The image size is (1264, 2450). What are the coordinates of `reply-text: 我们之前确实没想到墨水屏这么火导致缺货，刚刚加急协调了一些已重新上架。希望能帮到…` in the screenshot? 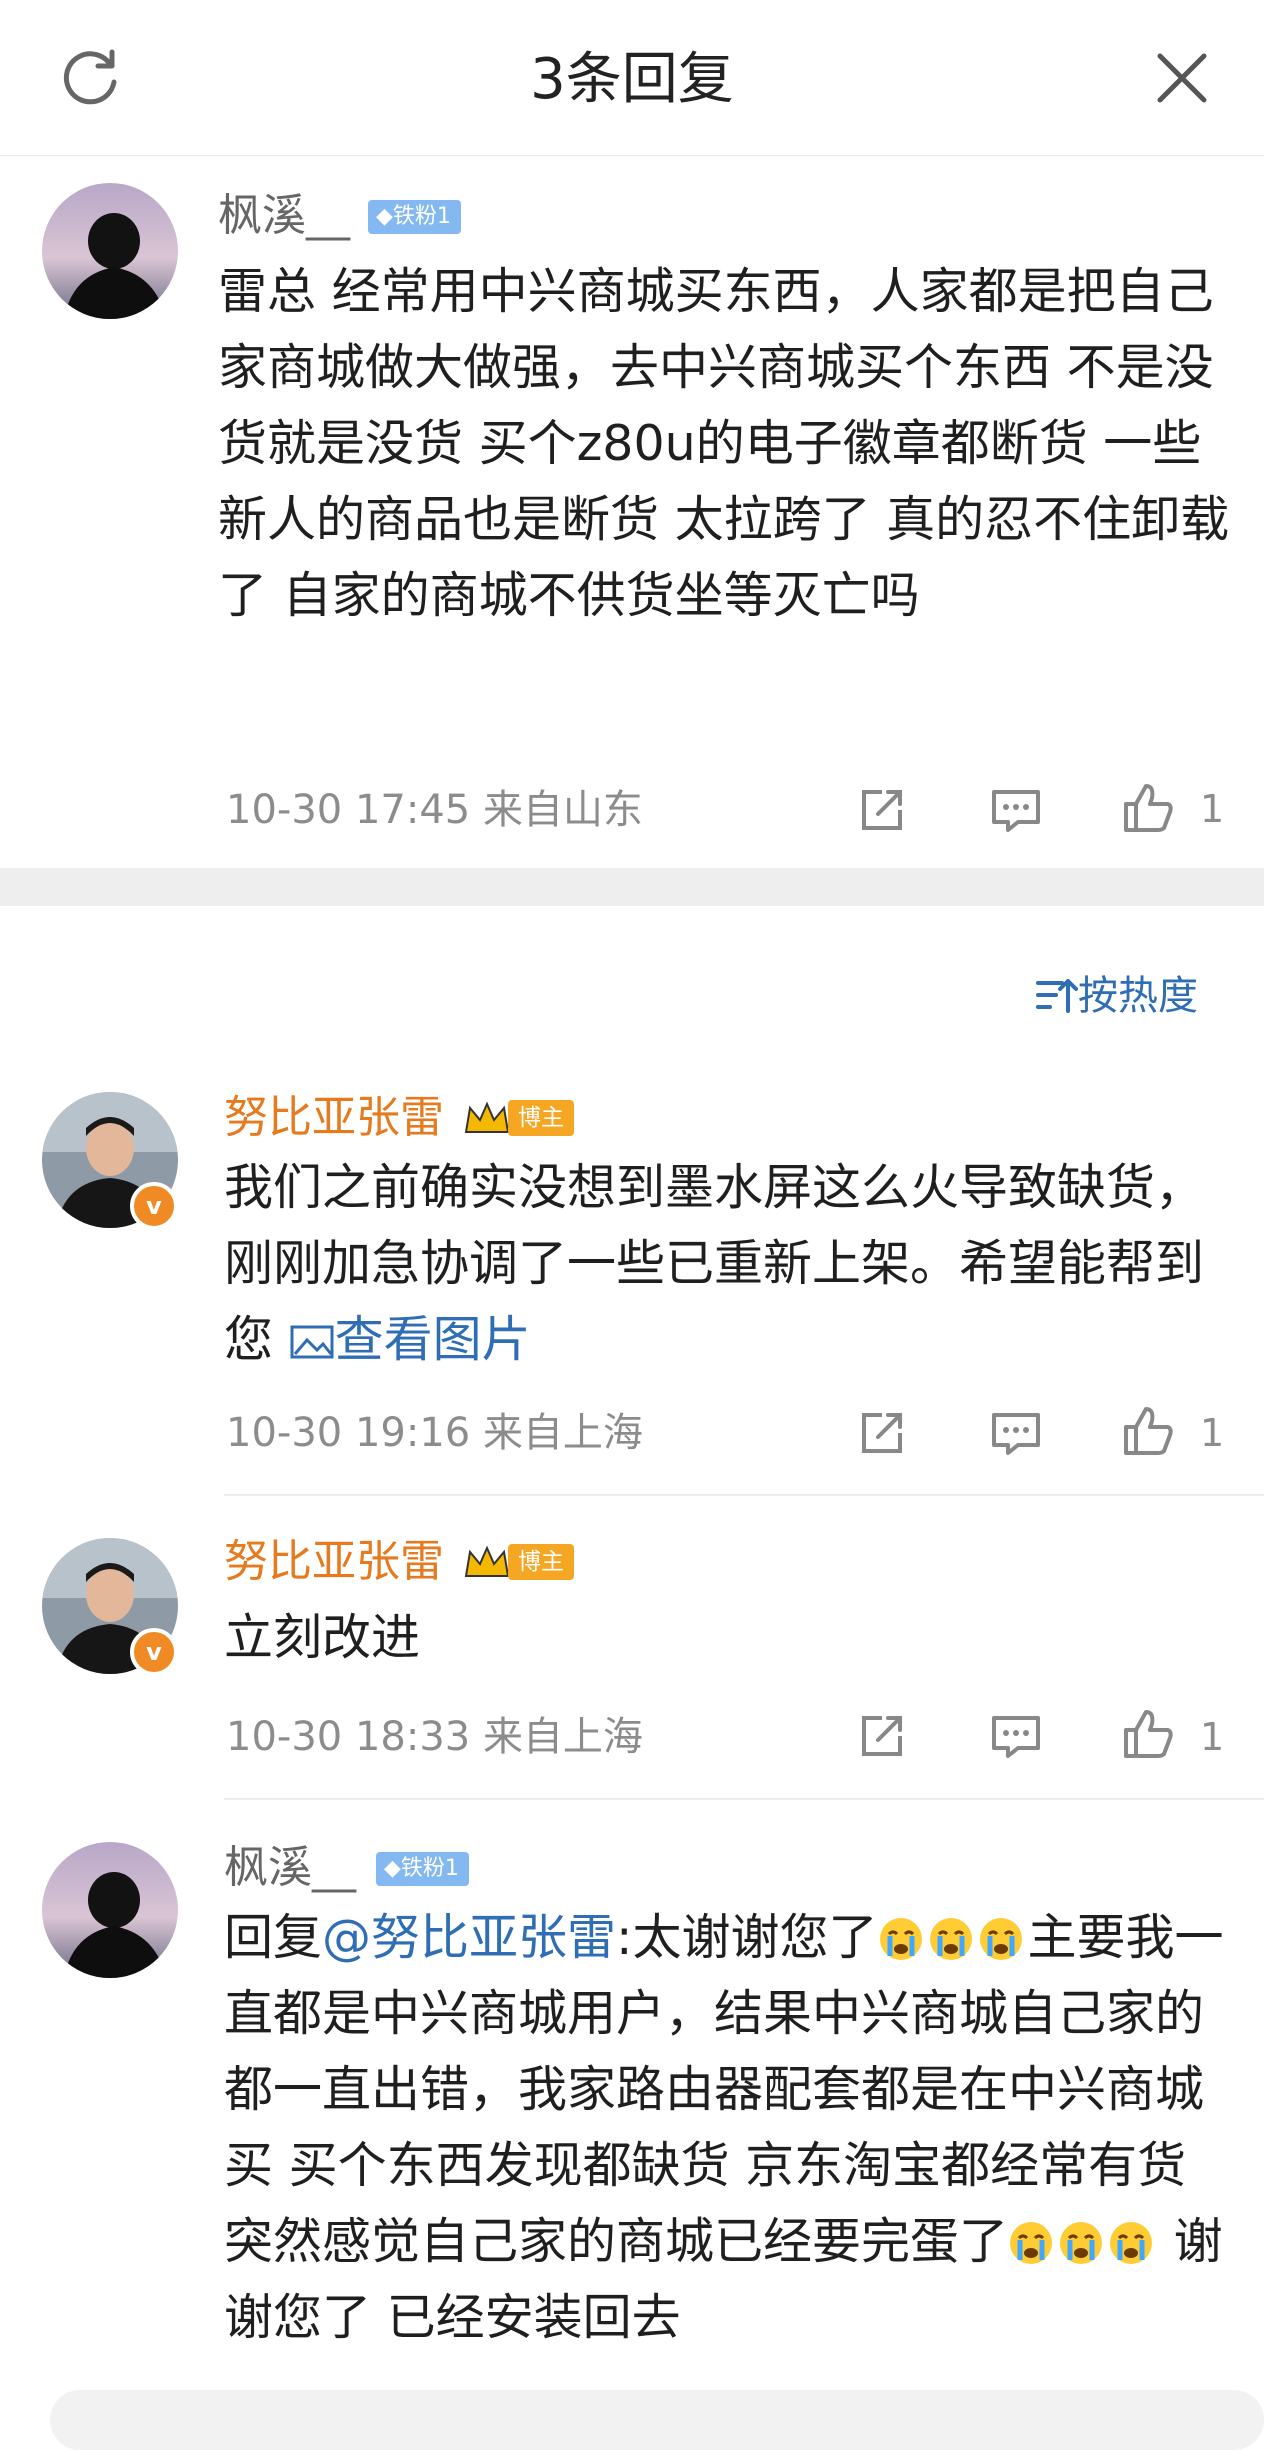 It's located at (714, 1263).